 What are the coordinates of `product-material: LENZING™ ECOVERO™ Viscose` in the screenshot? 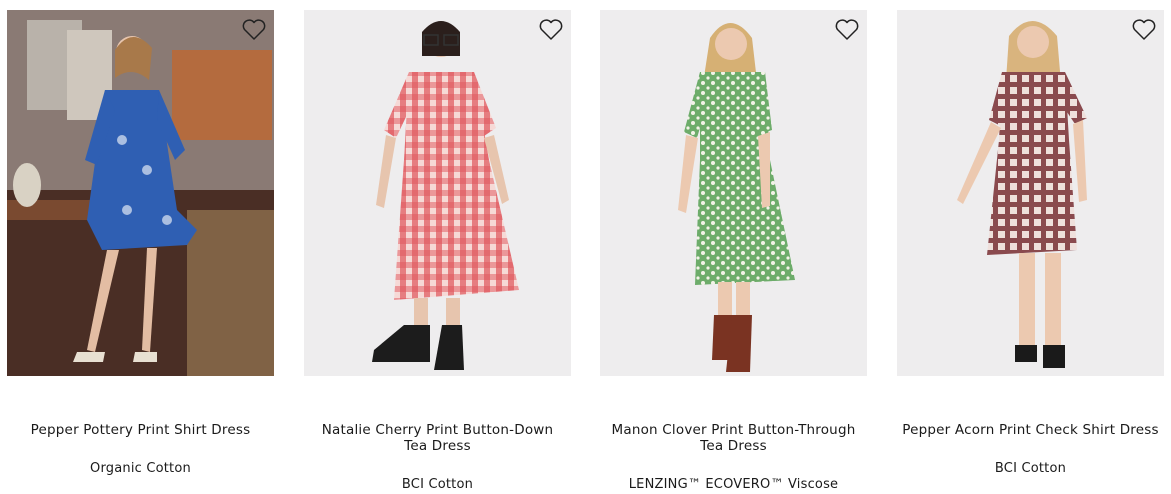 It's located at (733, 484).